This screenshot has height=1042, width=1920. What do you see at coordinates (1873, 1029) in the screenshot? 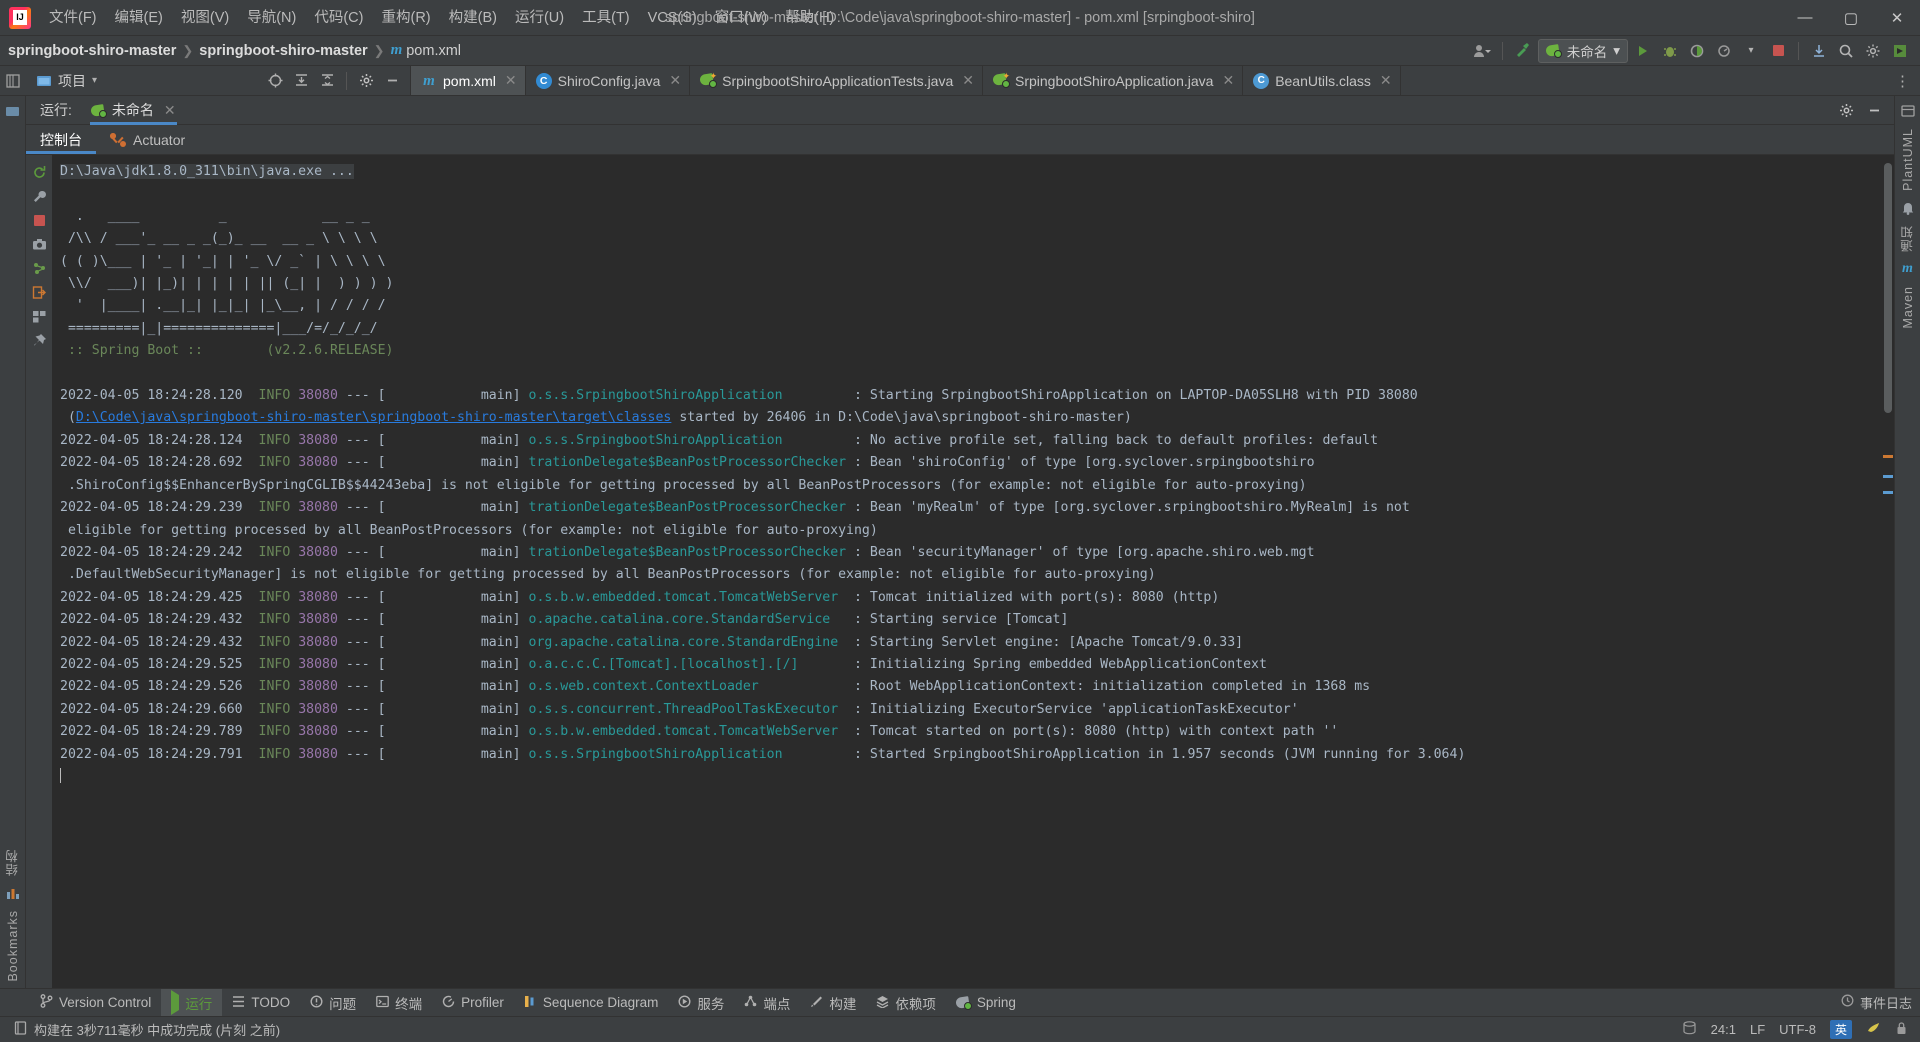
I see `ime-tray-icon` at bounding box center [1873, 1029].